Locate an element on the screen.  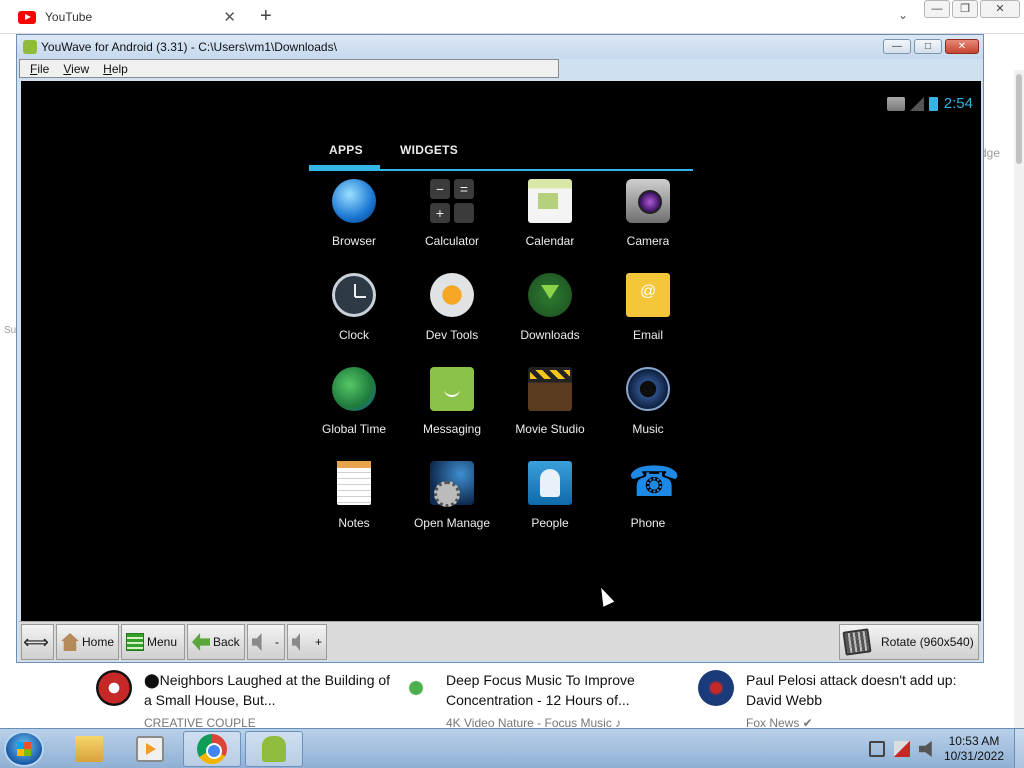
people-icon is located at coordinates (550, 483).